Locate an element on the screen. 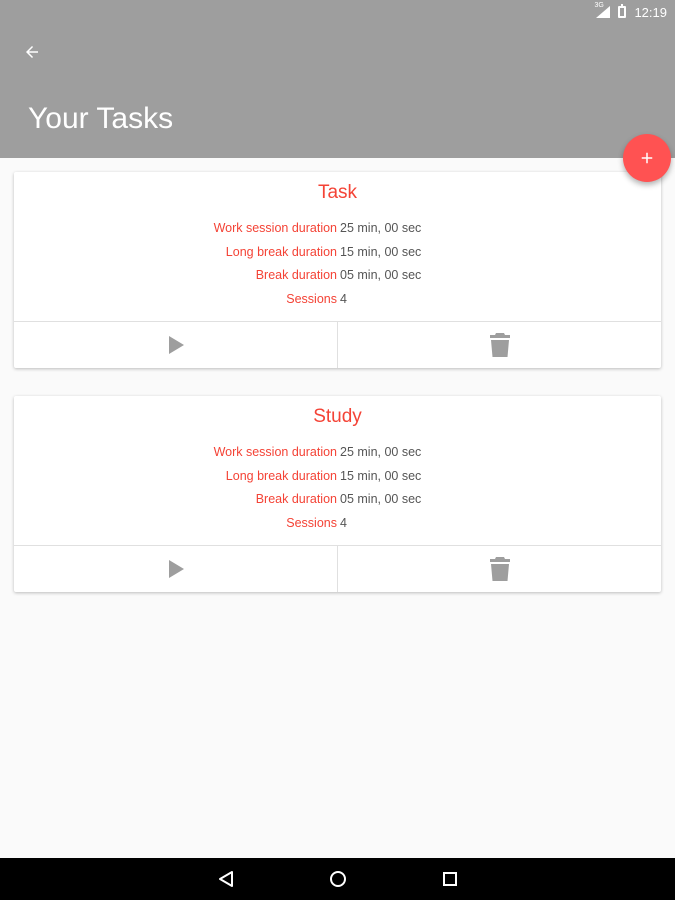 This screenshot has height=900, width=675. plus-icon is located at coordinates (647, 158).